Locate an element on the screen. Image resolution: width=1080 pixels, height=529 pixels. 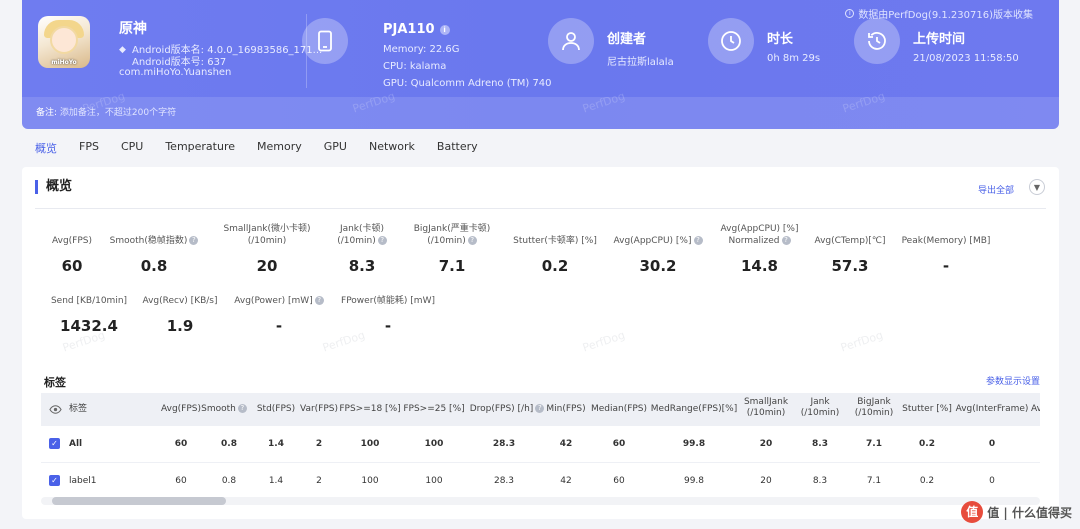
col-header: Median(FPS) is located at coordinates (619, 409).